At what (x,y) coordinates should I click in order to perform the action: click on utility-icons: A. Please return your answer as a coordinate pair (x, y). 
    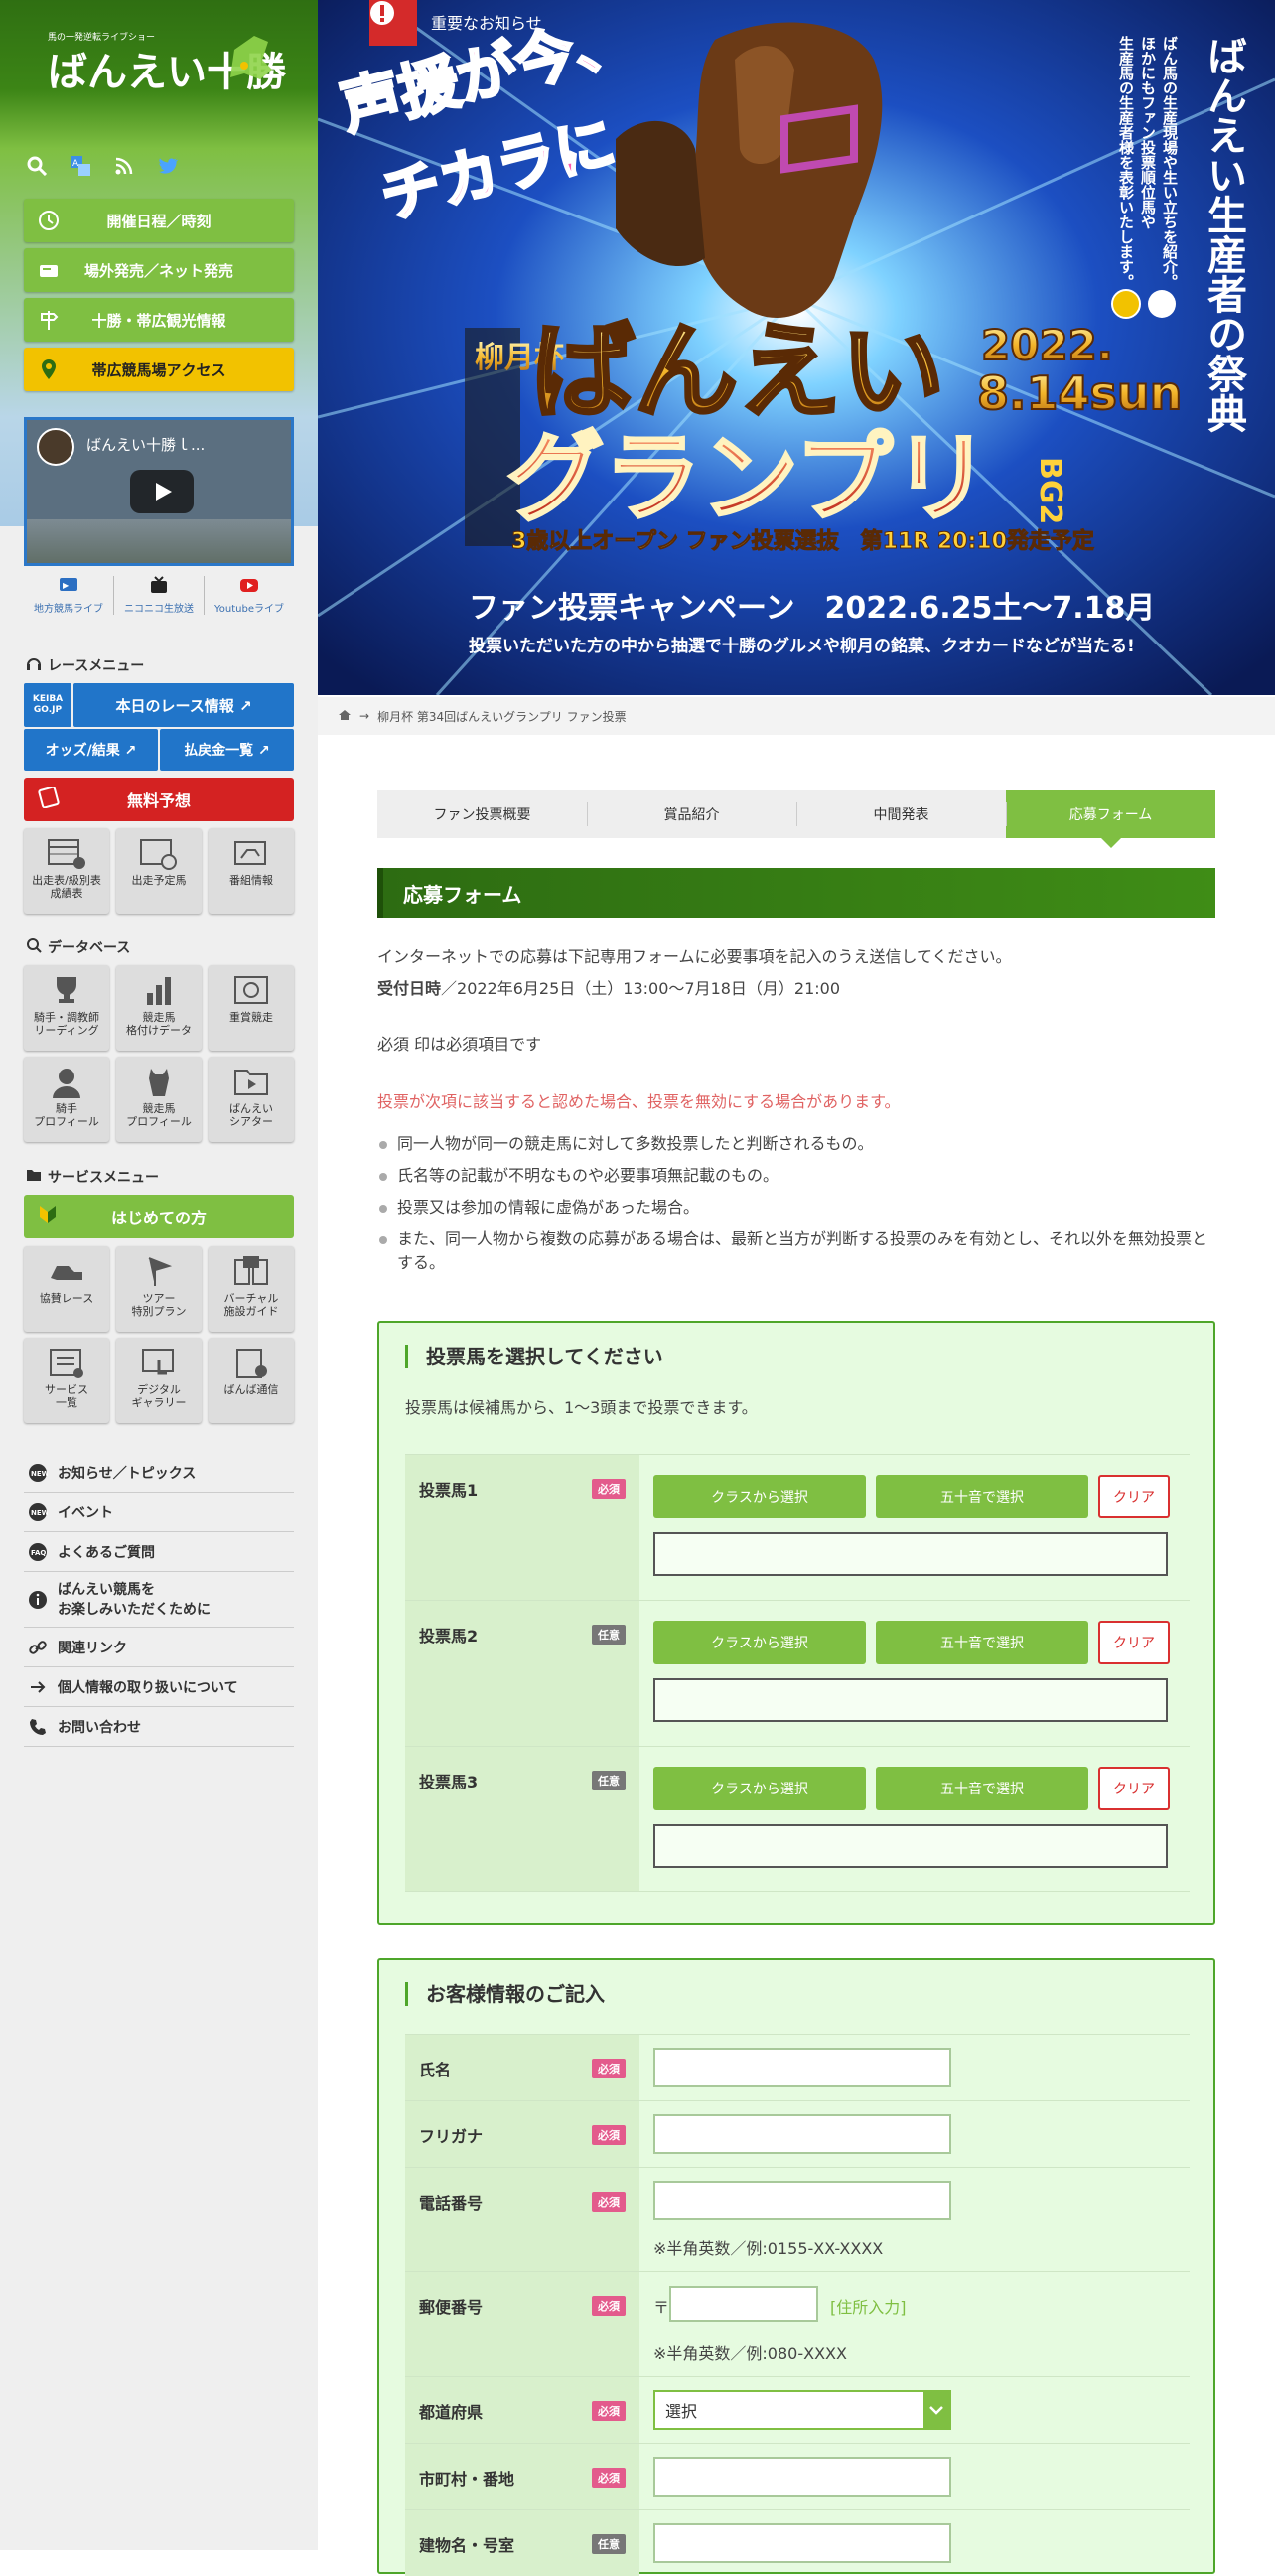
    Looking at the image, I should click on (102, 166).